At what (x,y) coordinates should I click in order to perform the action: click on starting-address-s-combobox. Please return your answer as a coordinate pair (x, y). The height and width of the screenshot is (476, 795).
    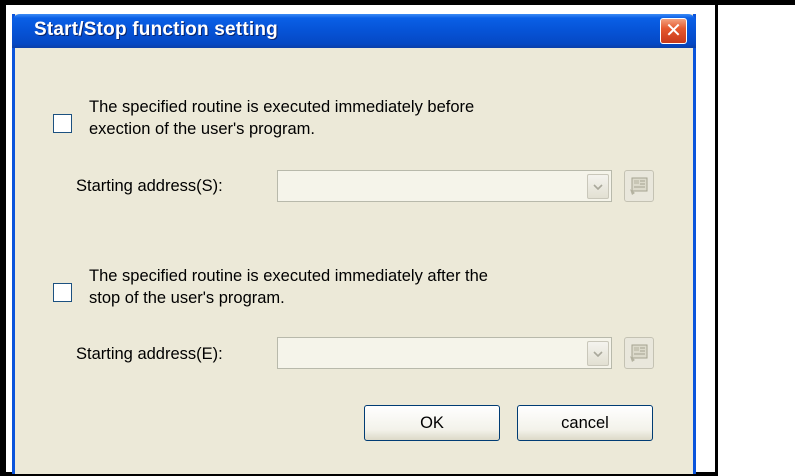
    Looking at the image, I should click on (444, 186).